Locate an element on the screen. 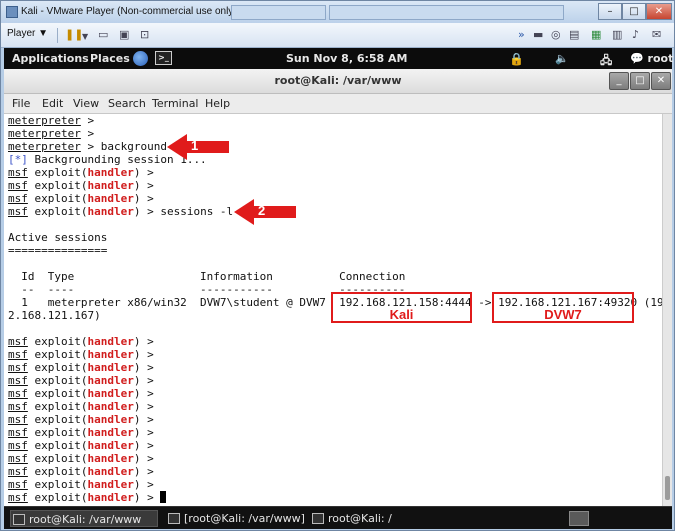 This screenshot has width=675, height=531. applications-menu: Applications is located at coordinates (50, 58).